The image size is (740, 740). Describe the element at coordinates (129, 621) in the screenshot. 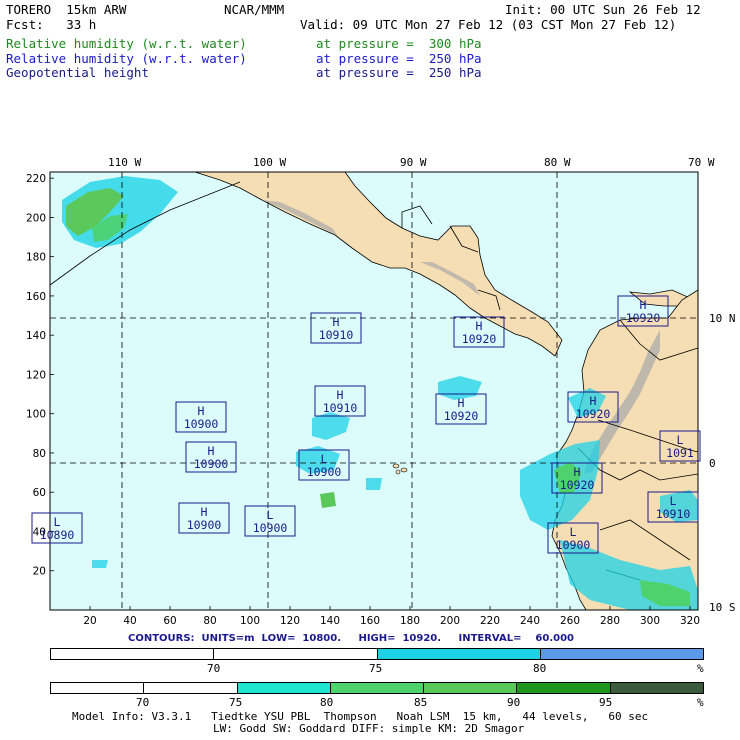

I see `x-tick-label: 40` at that location.